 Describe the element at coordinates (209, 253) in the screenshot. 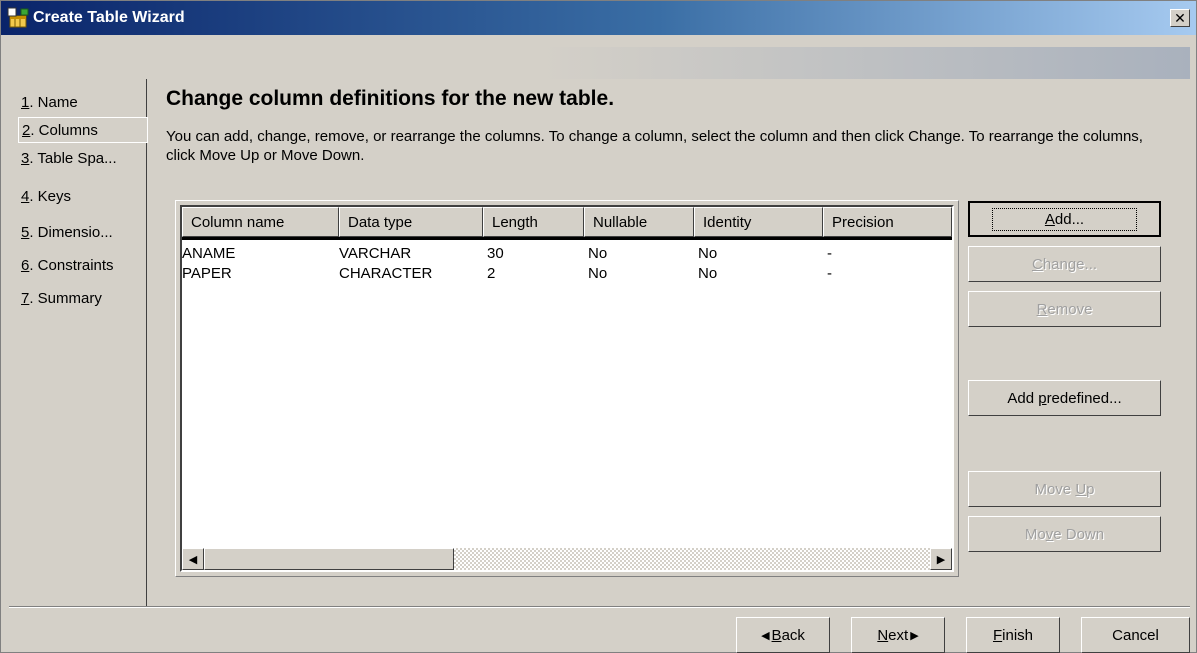

I see `cell-column-name: ANAME` at that location.